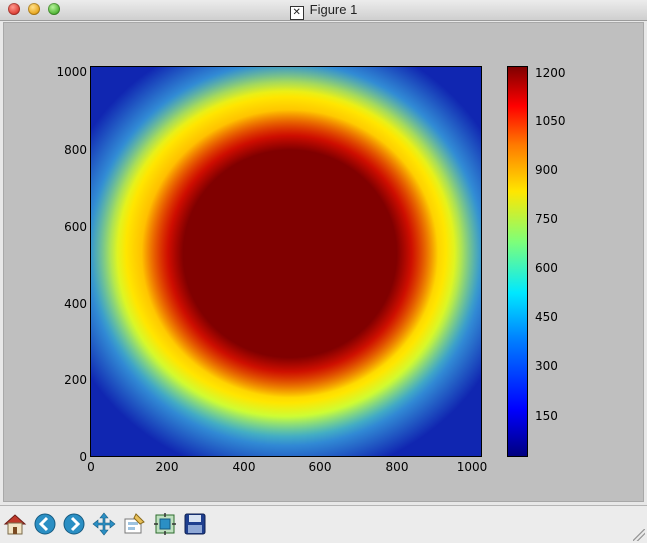 The width and height of the screenshot is (647, 543). I want to click on arrow-right-icon, so click(74, 524).